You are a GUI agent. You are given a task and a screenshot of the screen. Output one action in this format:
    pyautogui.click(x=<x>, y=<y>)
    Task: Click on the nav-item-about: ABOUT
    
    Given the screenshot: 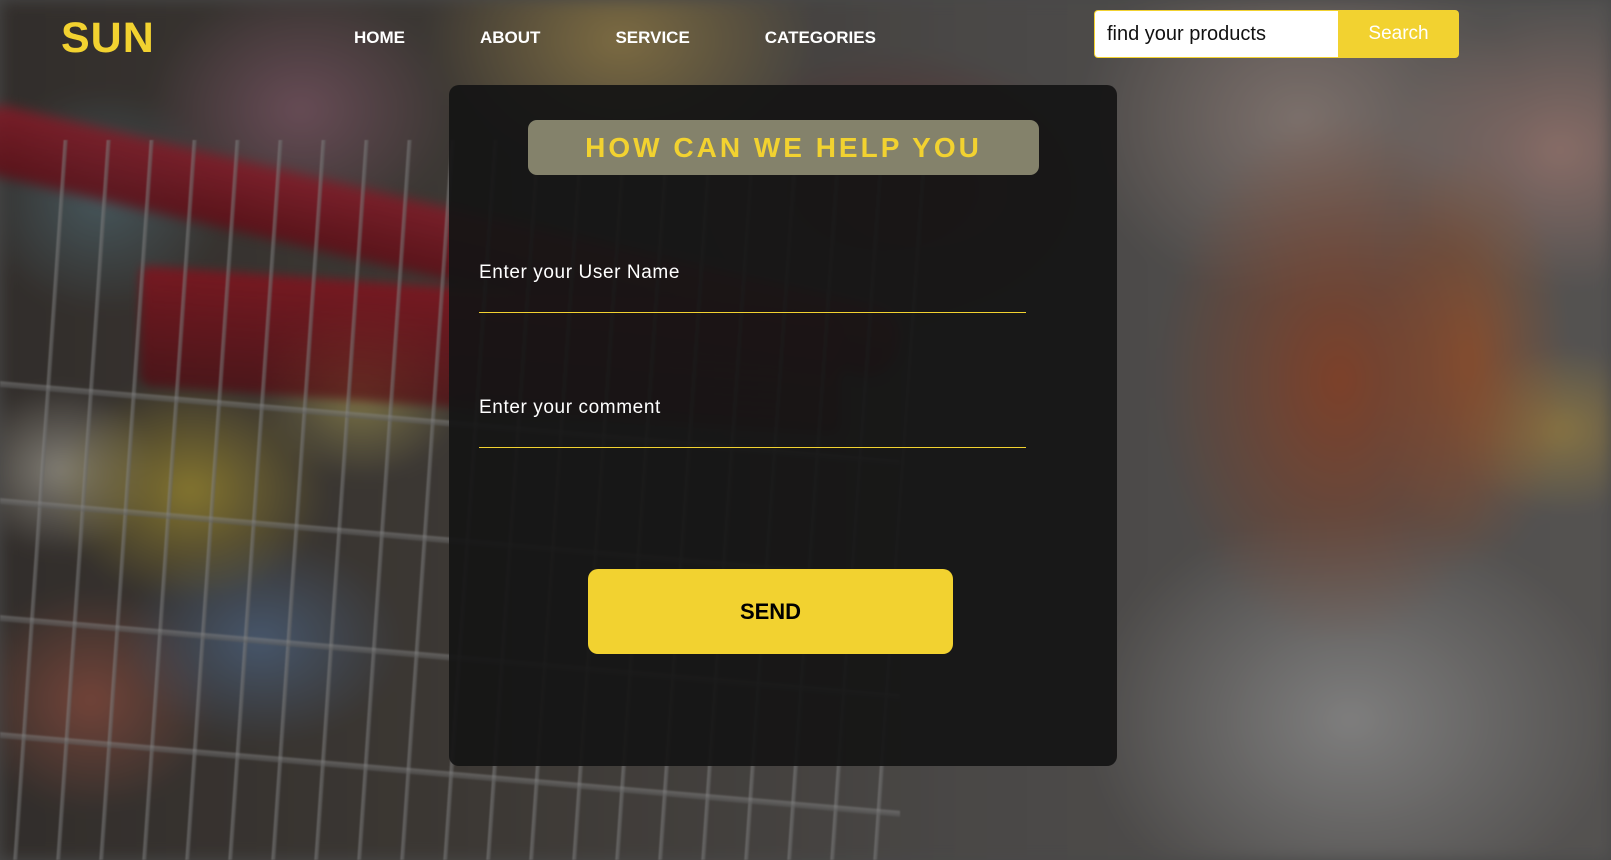 What is the action you would take?
    pyautogui.click(x=510, y=38)
    